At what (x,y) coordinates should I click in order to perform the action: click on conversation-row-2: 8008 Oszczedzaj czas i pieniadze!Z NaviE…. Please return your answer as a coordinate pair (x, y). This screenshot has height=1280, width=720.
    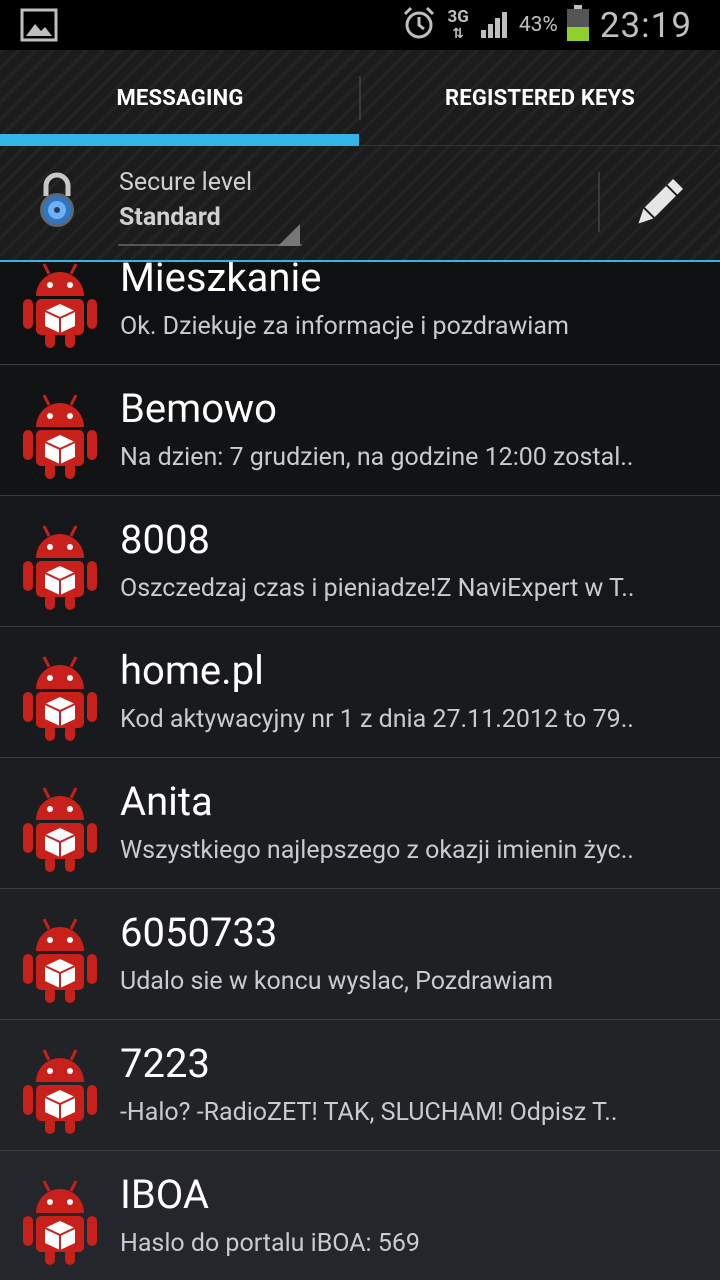
    Looking at the image, I should click on (360, 562).